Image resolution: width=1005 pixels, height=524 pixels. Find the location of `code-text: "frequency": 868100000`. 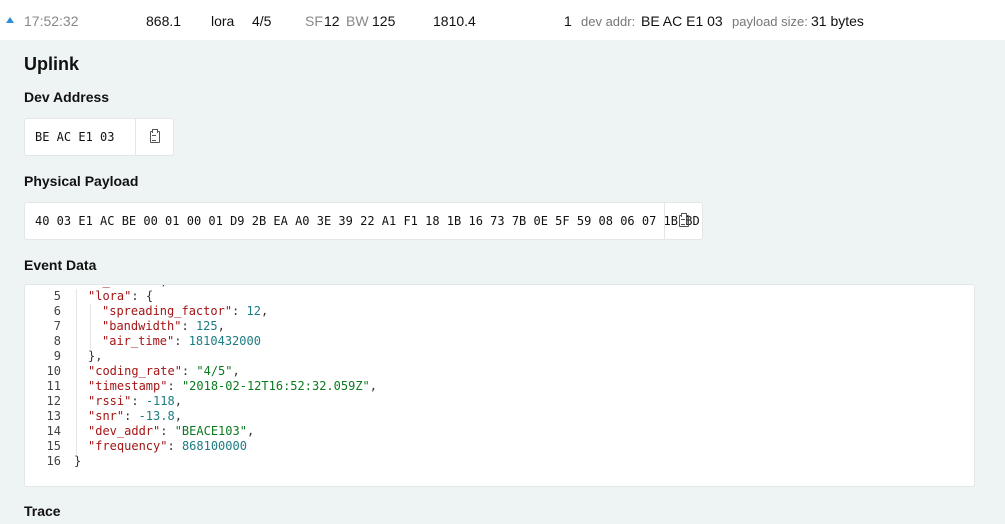

code-text: "frequency": 868100000 is located at coordinates (167, 446).